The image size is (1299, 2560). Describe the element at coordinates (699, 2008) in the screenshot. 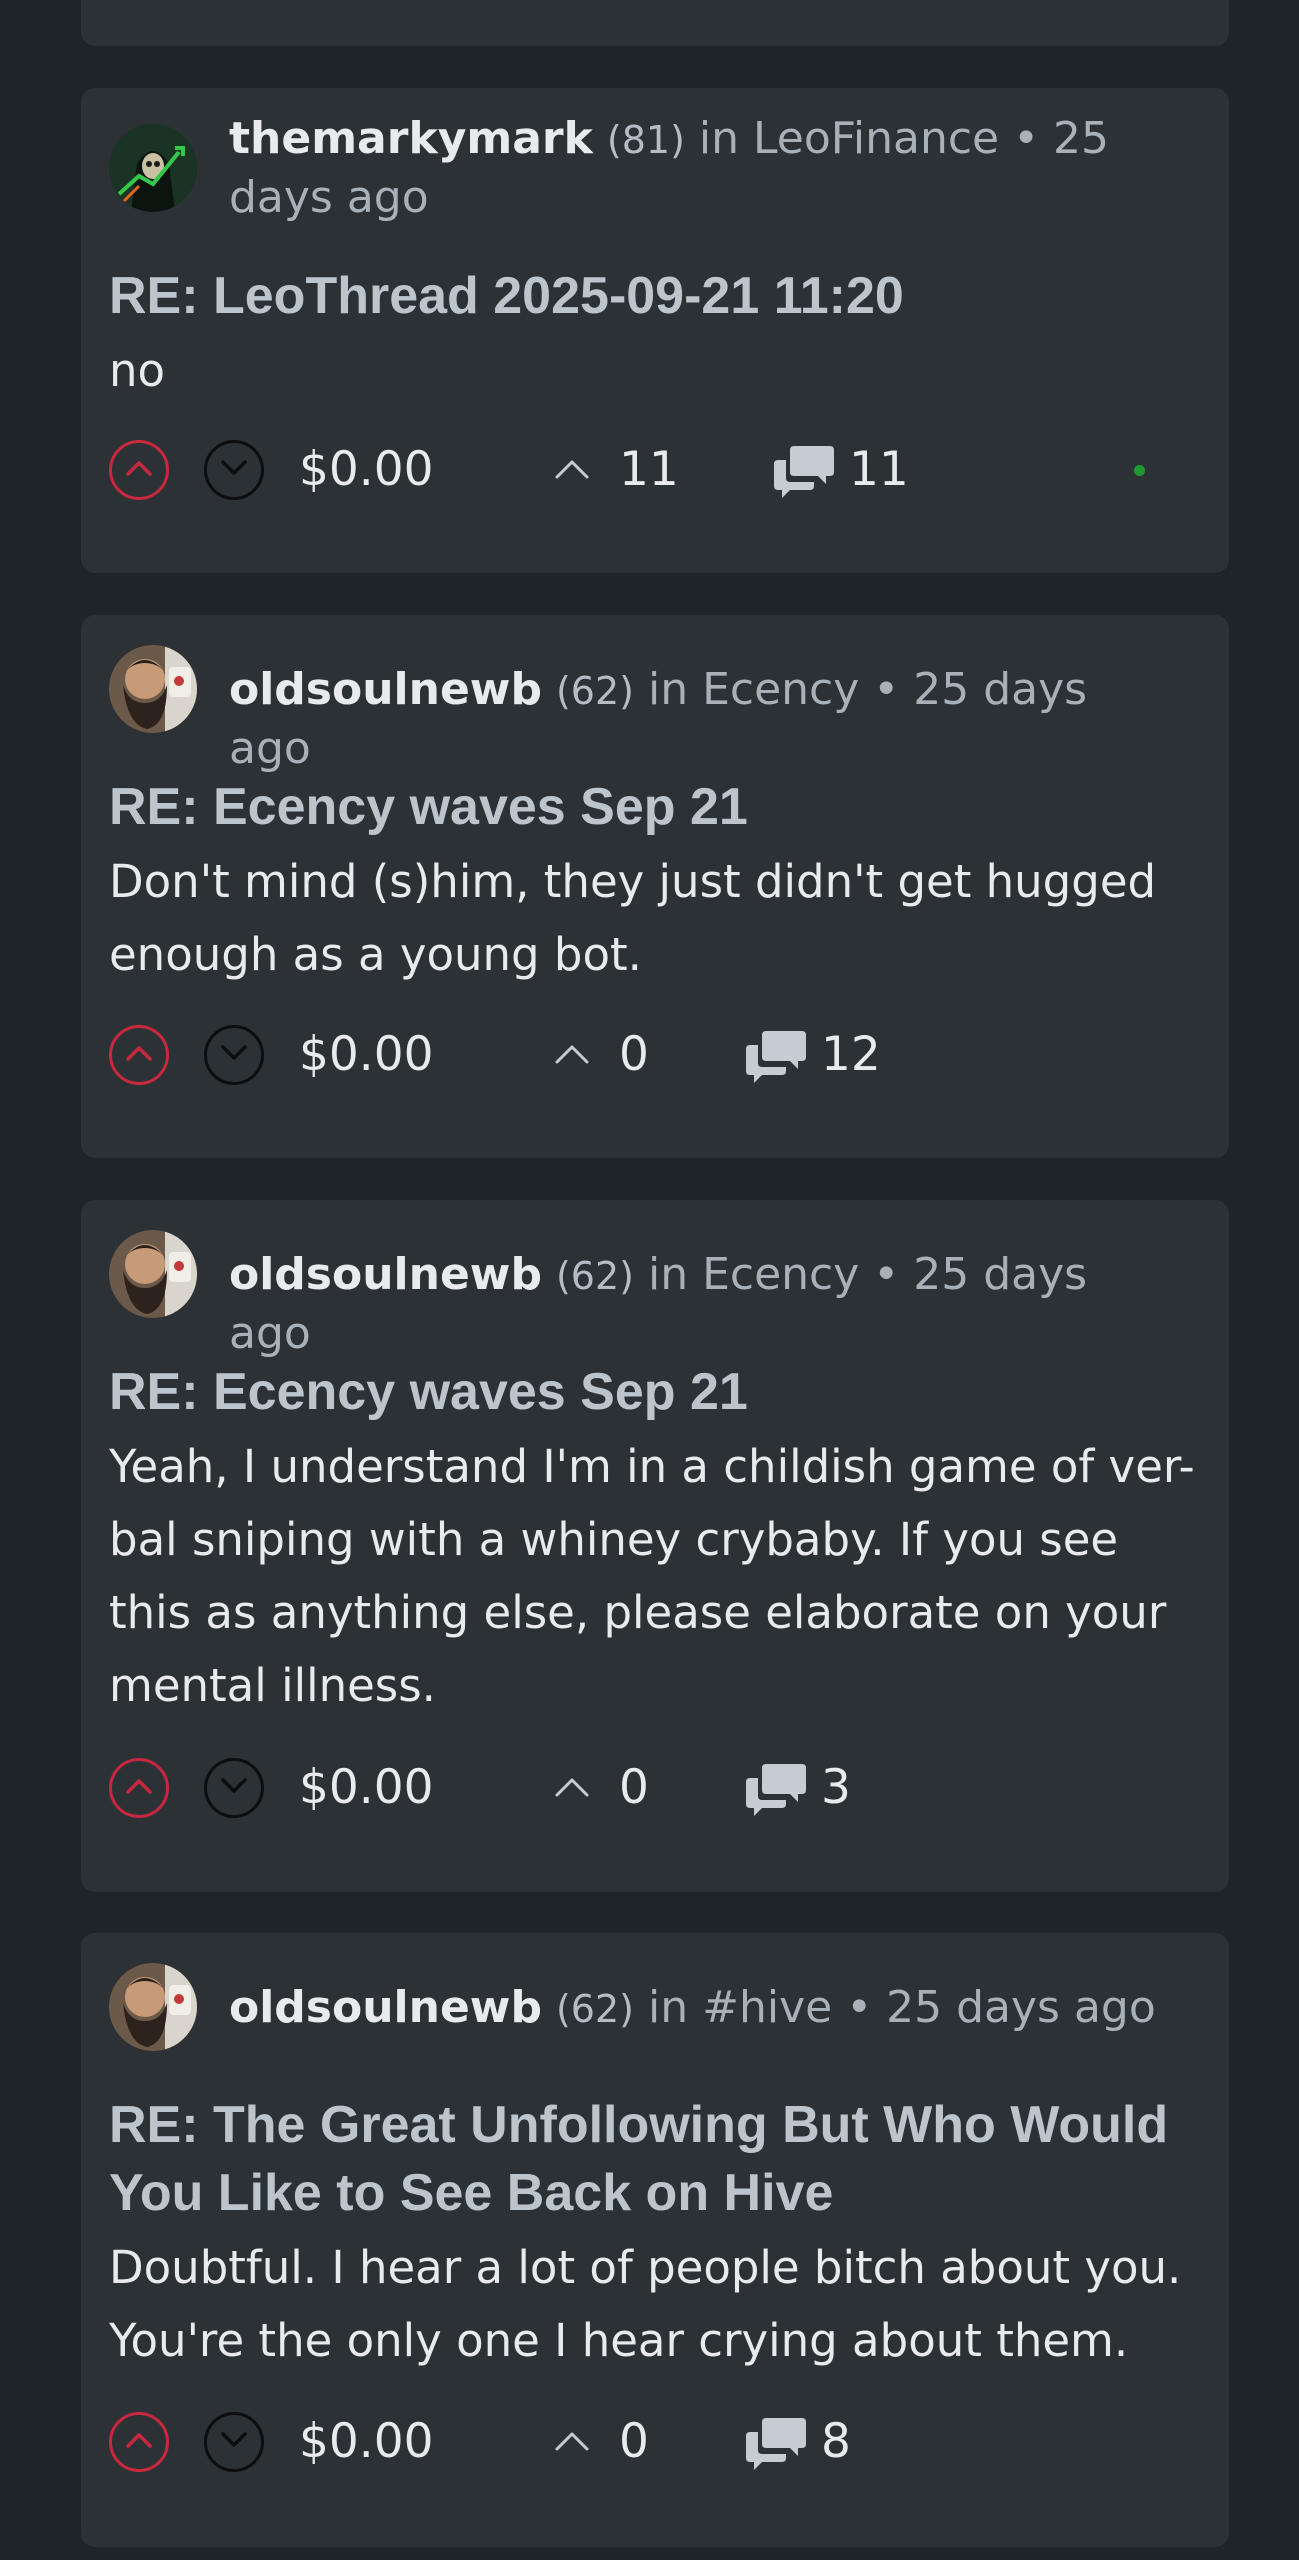

I see `post-meta: oldsoulnewb (62) in #hive • 25 days ago` at that location.